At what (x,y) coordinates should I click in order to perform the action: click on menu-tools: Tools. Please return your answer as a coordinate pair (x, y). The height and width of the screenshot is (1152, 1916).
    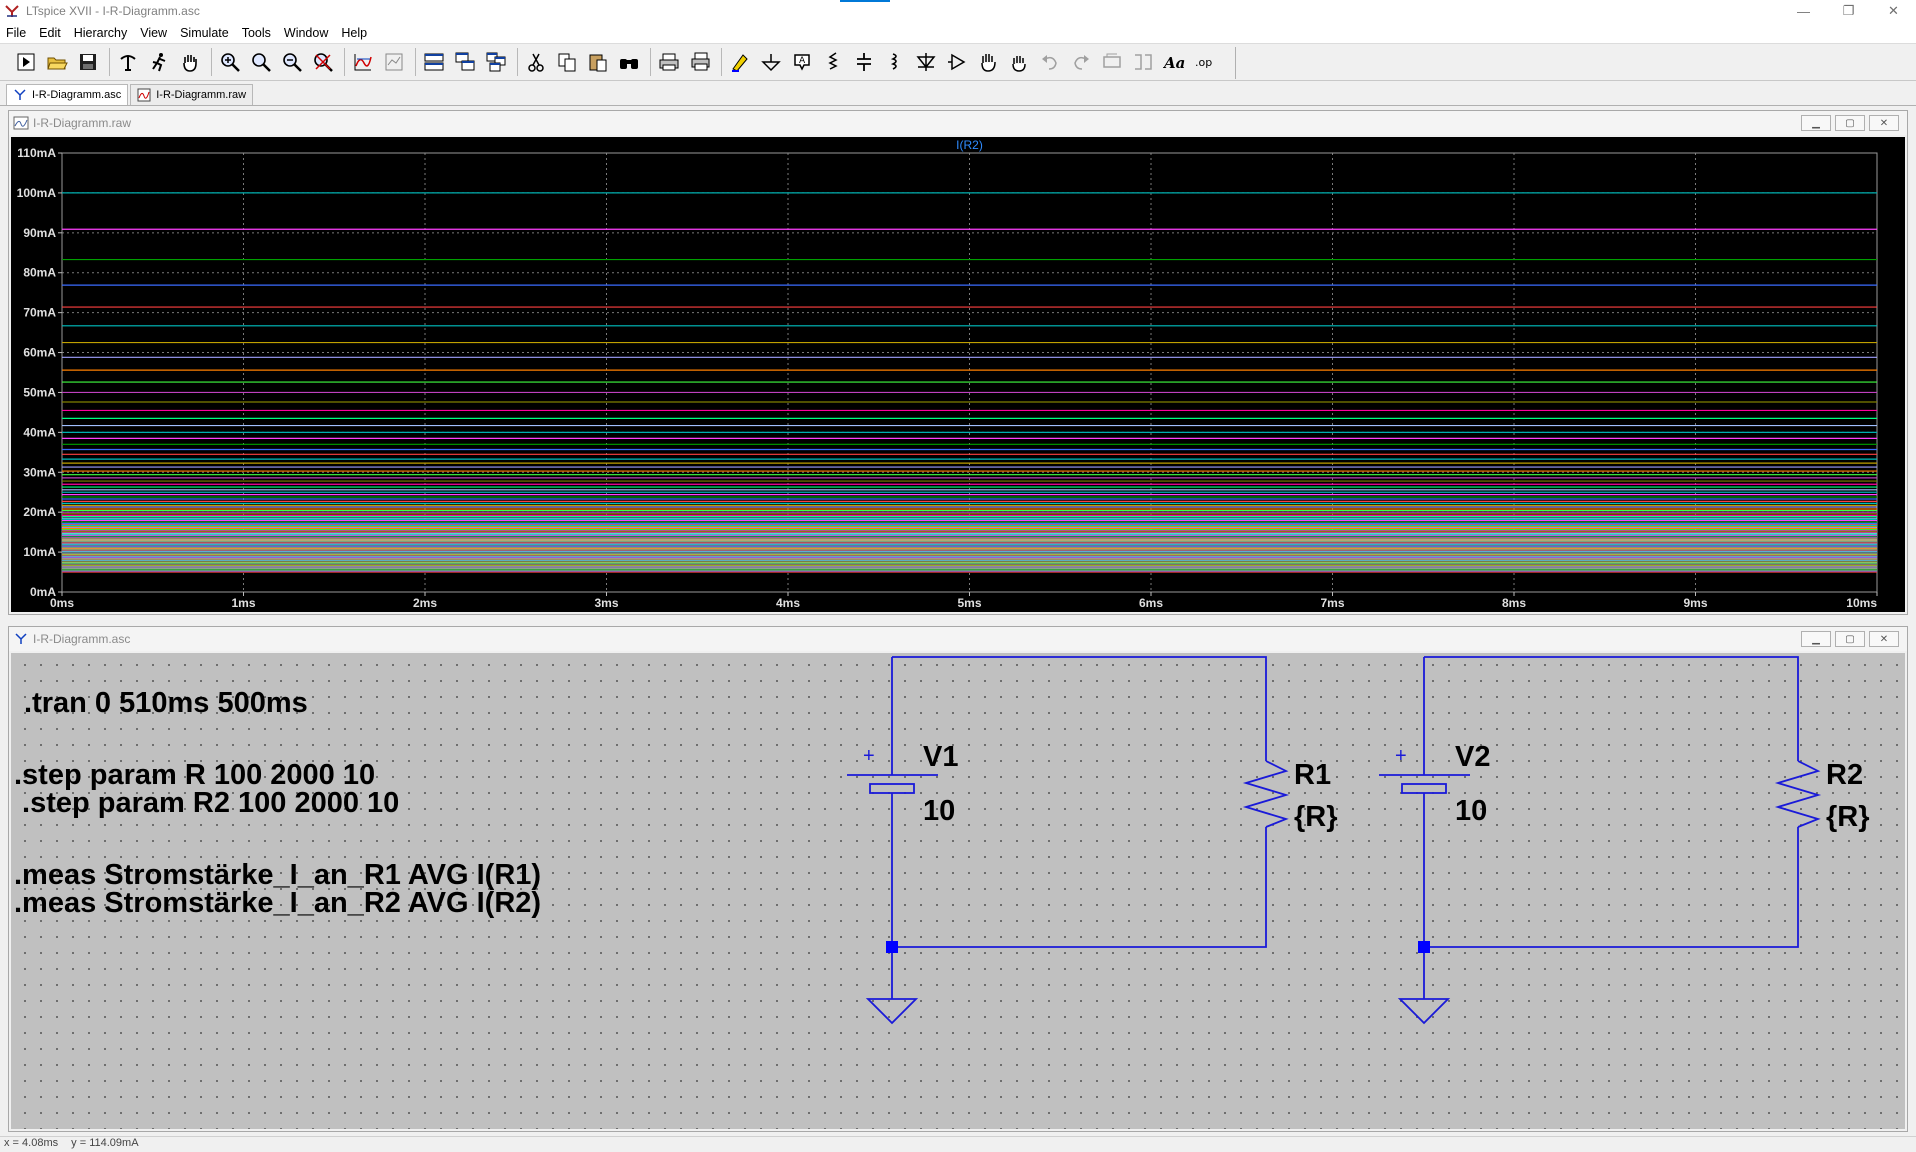
    Looking at the image, I should click on (256, 33).